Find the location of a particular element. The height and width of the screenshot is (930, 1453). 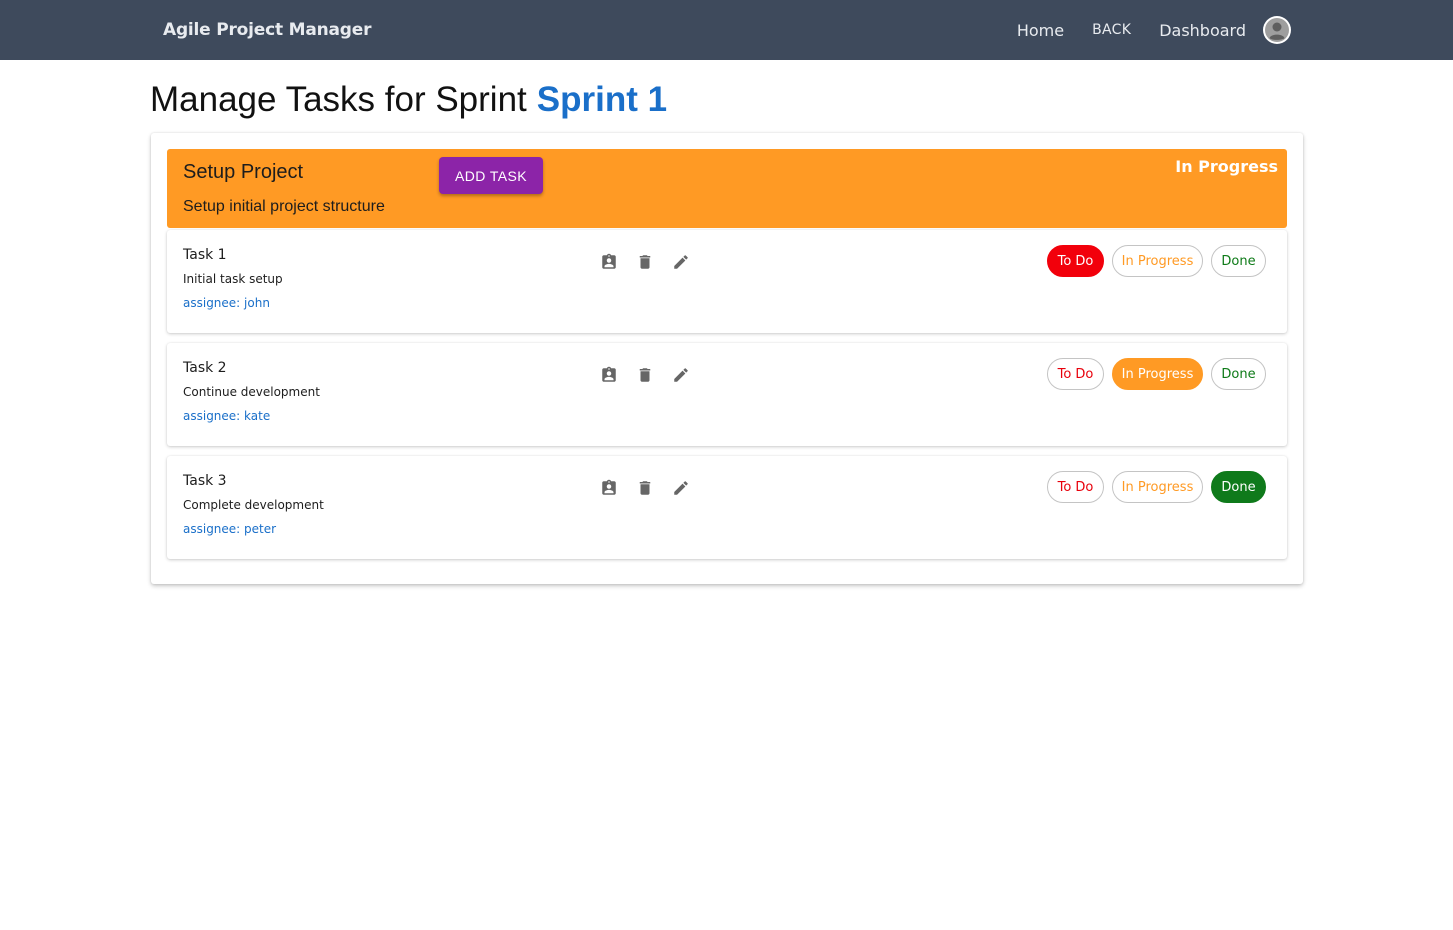

nav-back-link: BACK is located at coordinates (1111, 30).